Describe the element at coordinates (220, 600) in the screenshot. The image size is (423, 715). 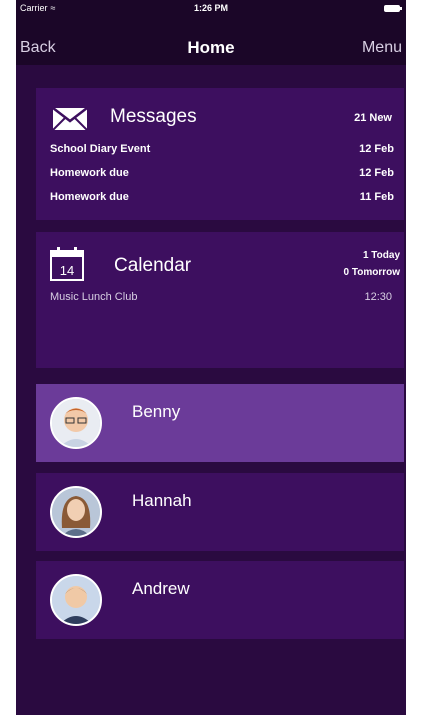
I see `child-row-andrew: Andrew` at that location.